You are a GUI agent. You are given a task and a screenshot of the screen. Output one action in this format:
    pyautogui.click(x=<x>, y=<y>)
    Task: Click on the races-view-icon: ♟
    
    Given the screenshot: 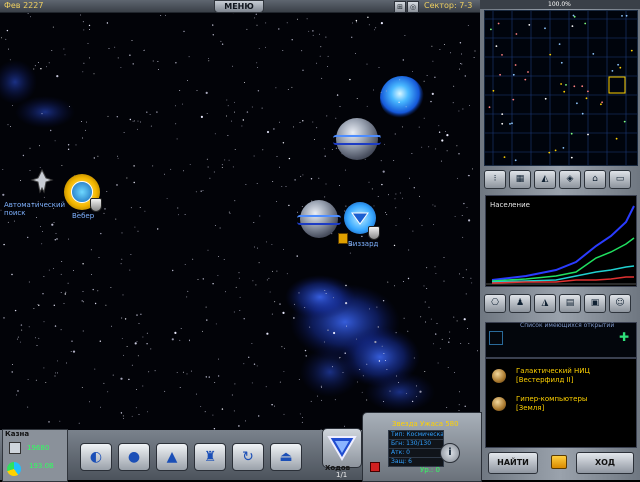 What is the action you would take?
    pyautogui.click(x=520, y=303)
    